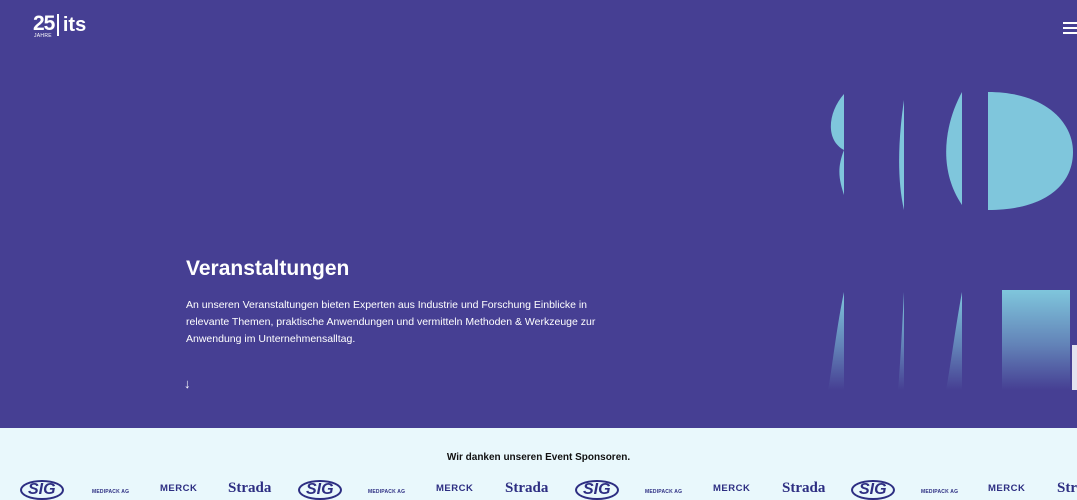 This screenshot has height=500, width=1077. I want to click on sponsors-heading: Wir danken unseren Event Sponsoren., so click(538, 457).